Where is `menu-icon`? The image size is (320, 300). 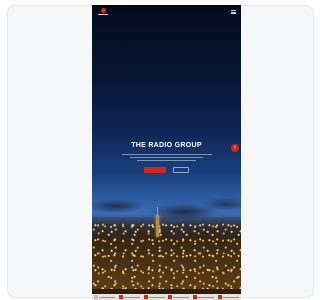
menu-icon is located at coordinates (233, 12).